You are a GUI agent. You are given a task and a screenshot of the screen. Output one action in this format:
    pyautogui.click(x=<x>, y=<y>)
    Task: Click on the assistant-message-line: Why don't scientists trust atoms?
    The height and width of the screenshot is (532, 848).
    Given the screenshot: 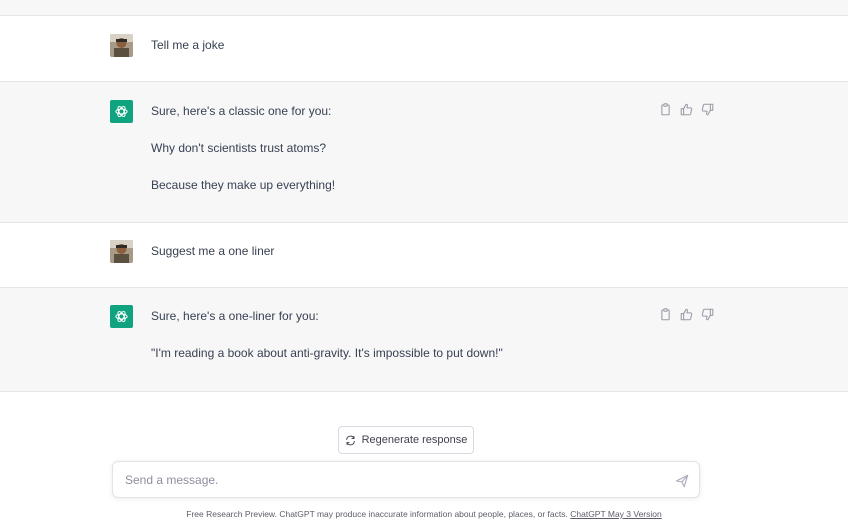 What is the action you would take?
    pyautogui.click(x=239, y=148)
    